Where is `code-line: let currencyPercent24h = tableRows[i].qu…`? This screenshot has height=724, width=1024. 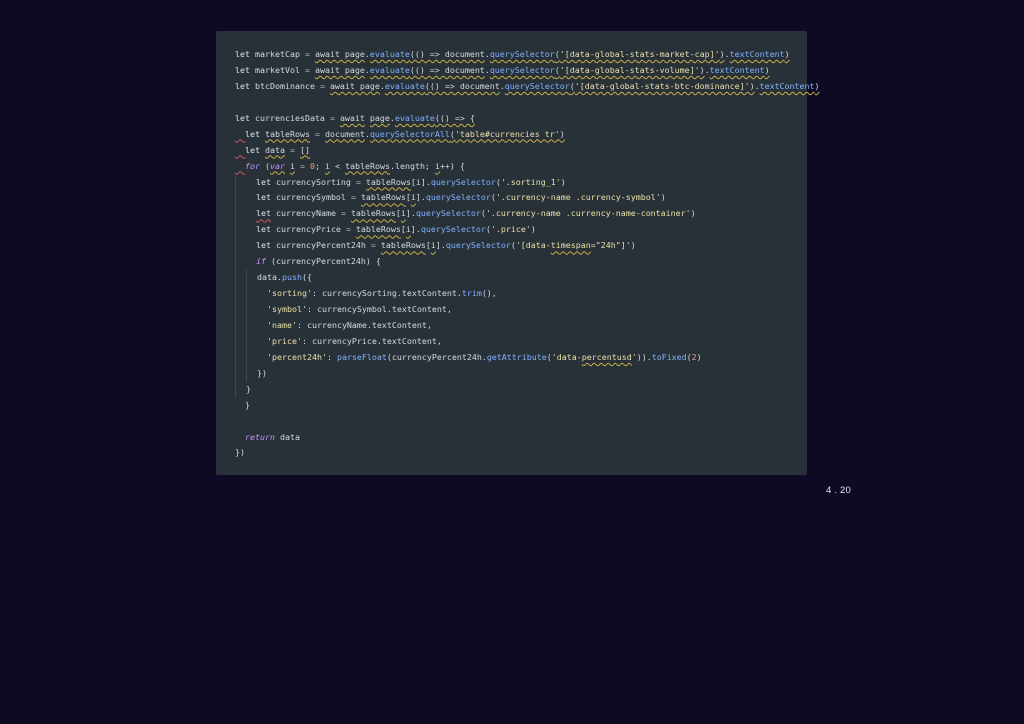 code-line: let currencyPercent24h = tableRows[i].qu… is located at coordinates (527, 246).